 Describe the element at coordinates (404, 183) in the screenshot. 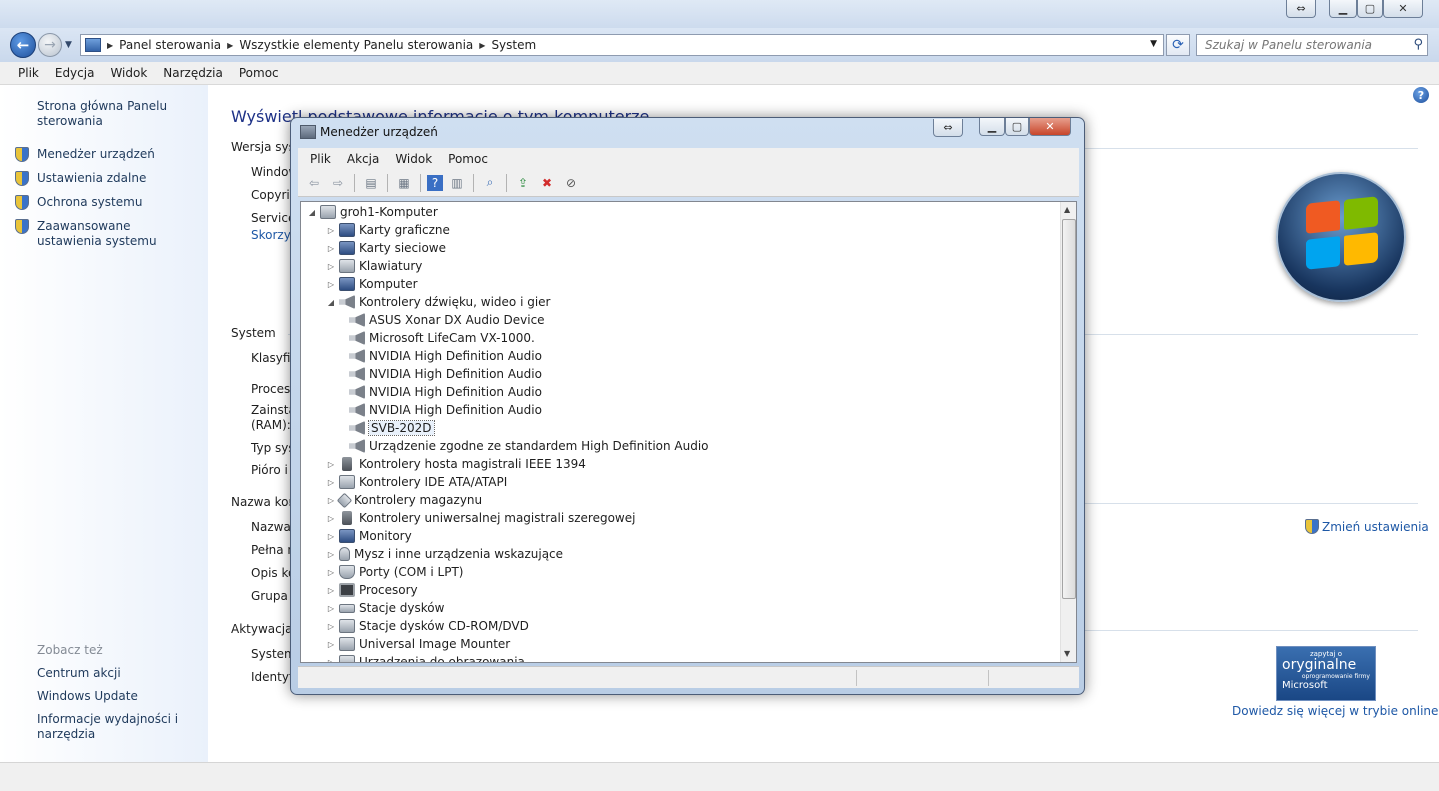

I see `properties-icon: ▦` at that location.